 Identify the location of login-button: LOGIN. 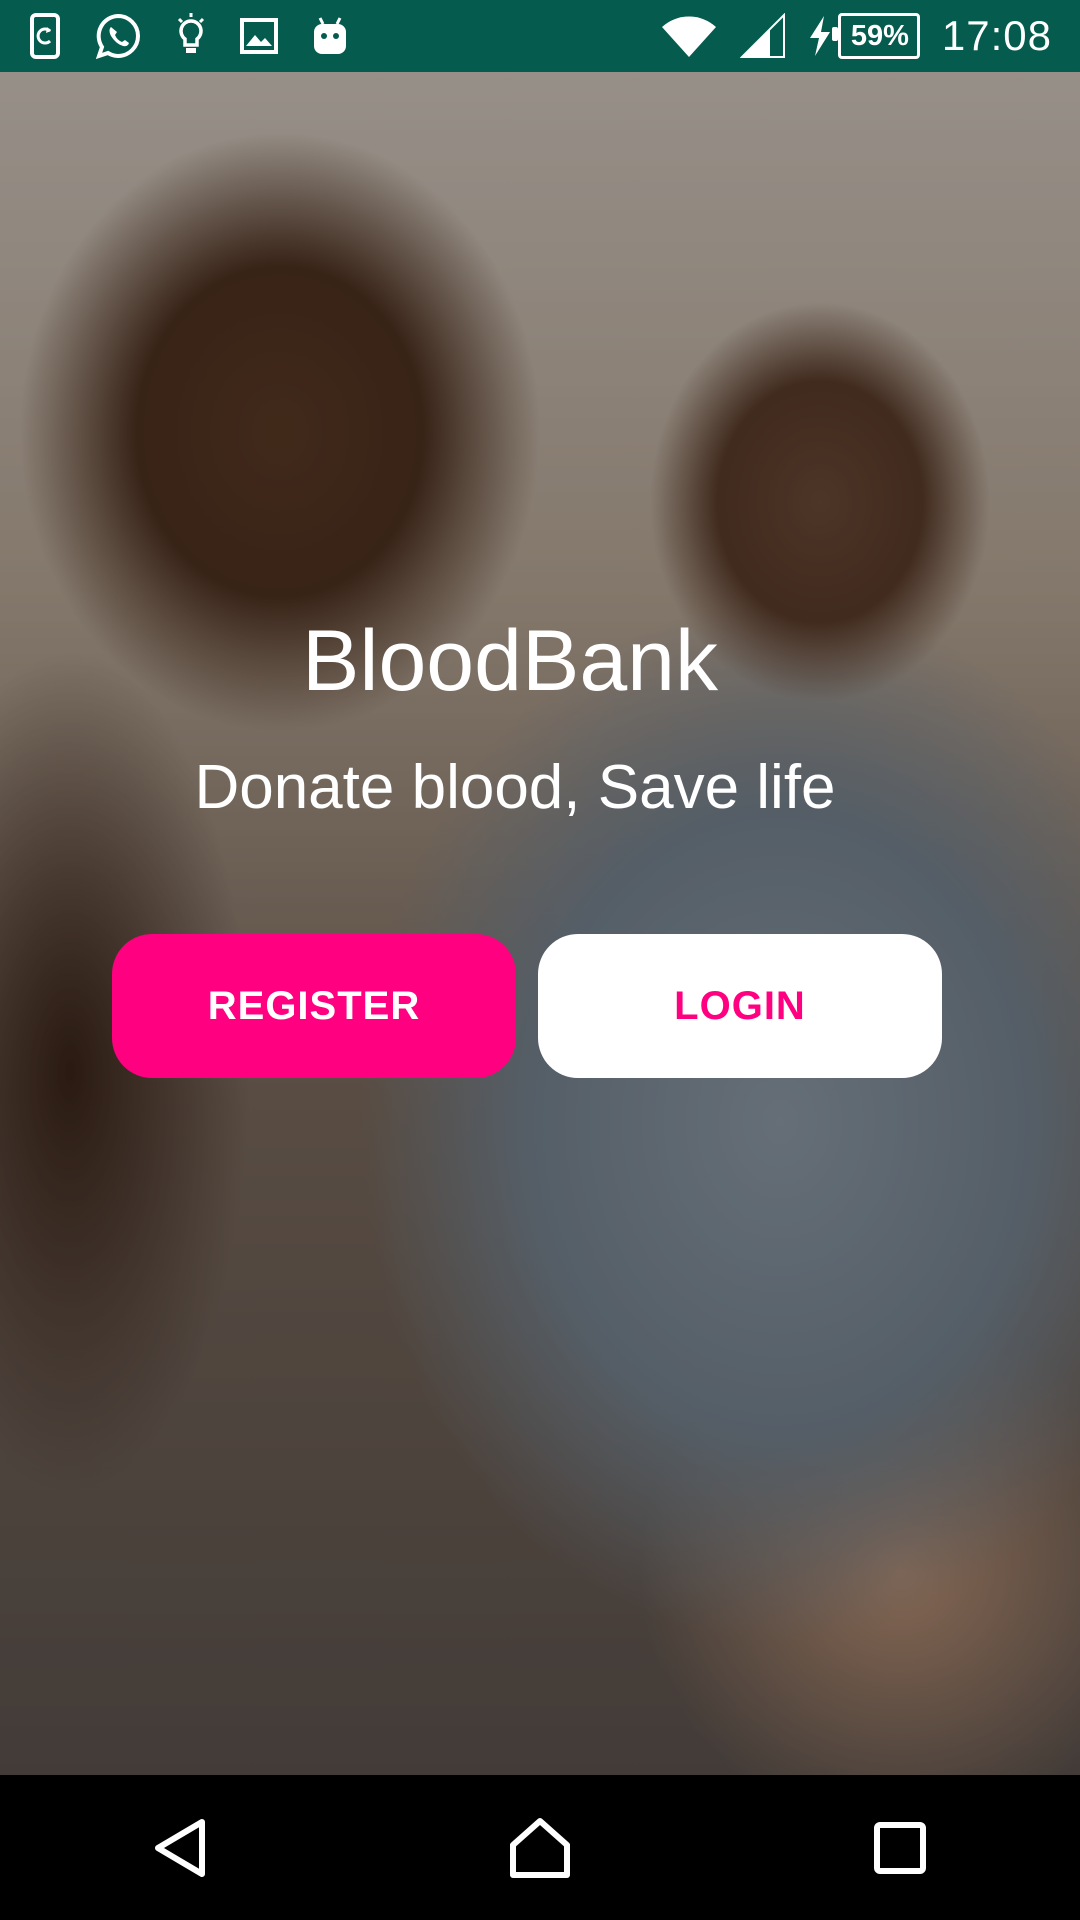
(740, 1006).